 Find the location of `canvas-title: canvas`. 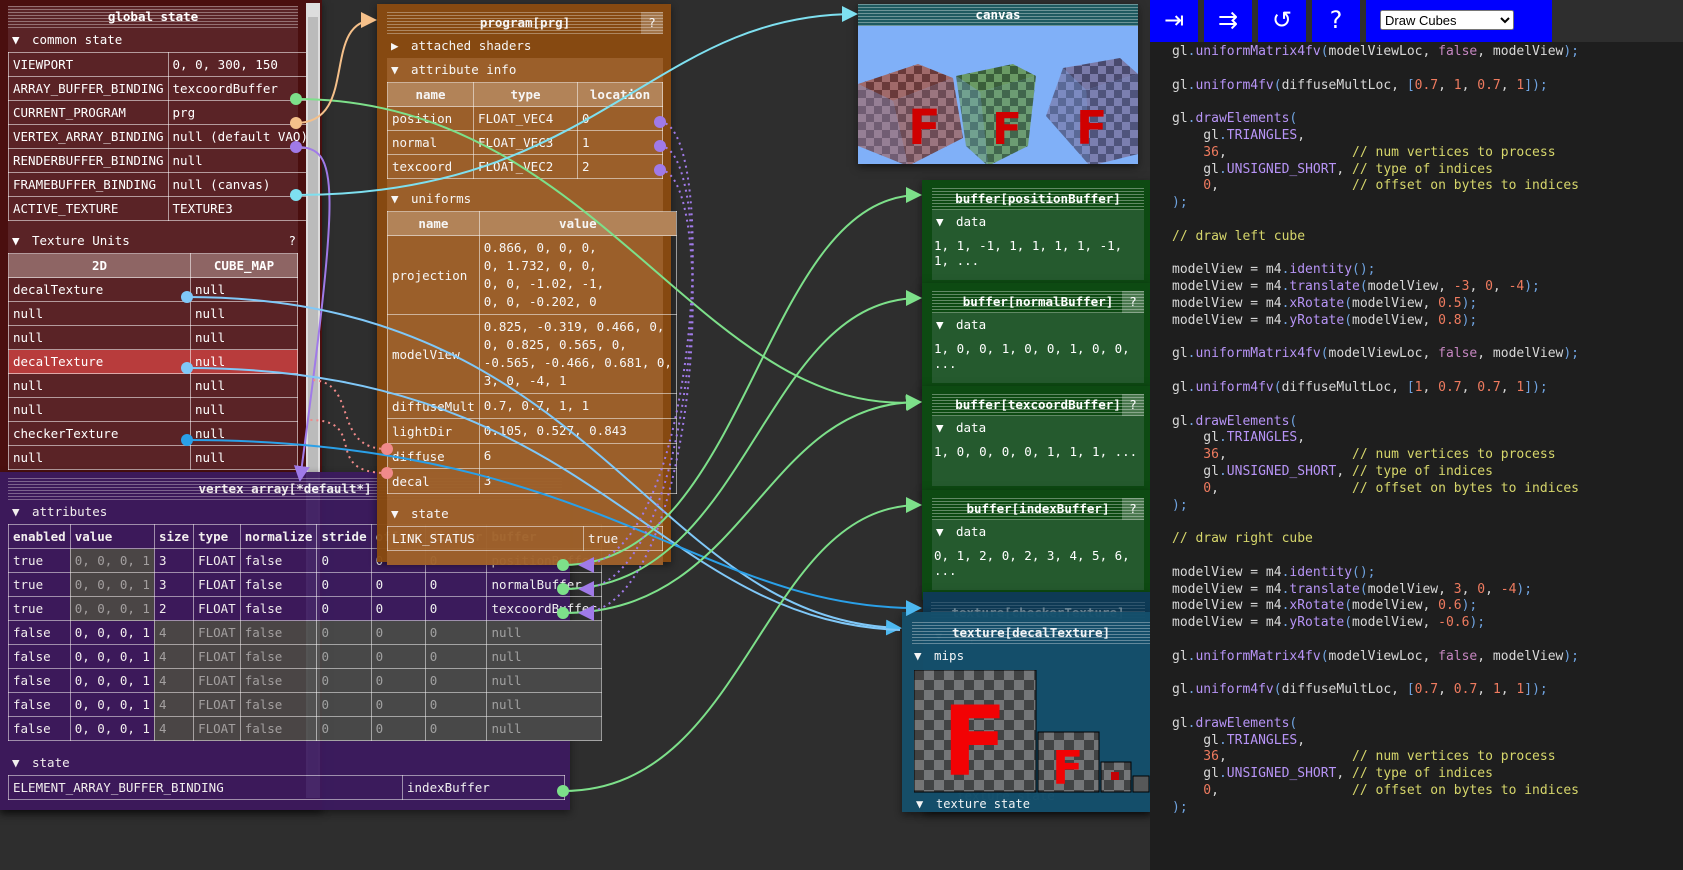

canvas-title: canvas is located at coordinates (998, 15).